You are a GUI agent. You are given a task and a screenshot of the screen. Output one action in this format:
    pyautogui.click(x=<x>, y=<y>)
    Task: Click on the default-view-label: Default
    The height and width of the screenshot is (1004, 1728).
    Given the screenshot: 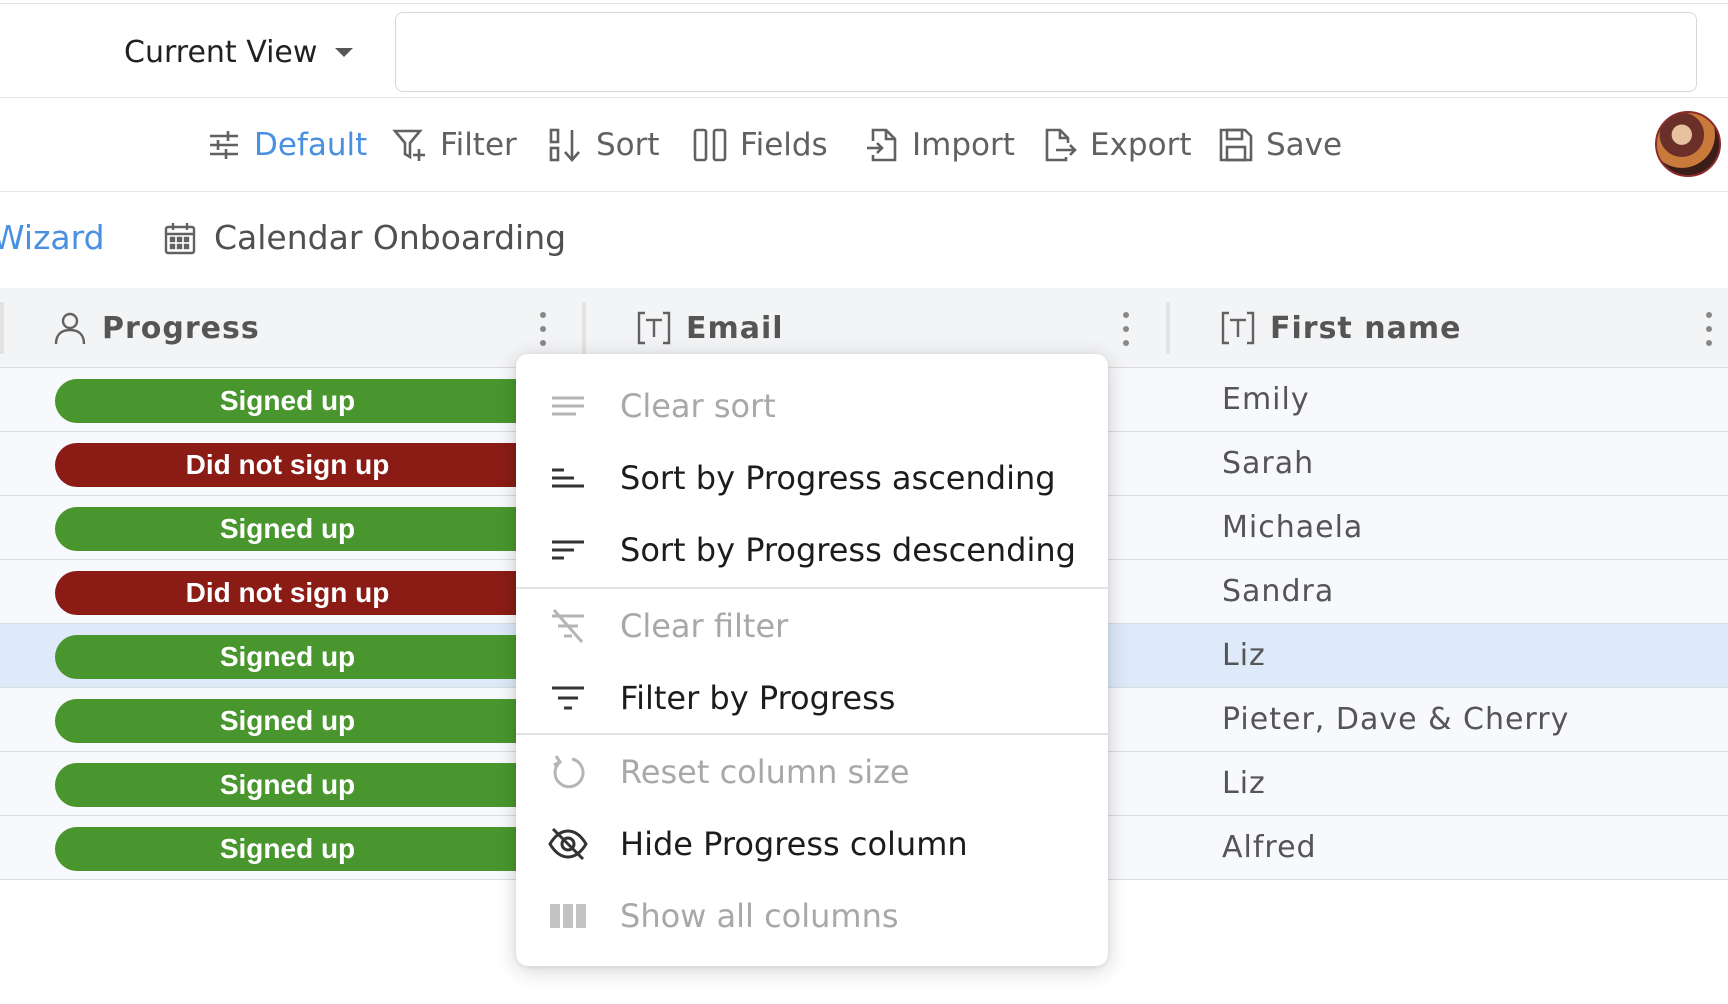 What is the action you would take?
    pyautogui.click(x=311, y=145)
    